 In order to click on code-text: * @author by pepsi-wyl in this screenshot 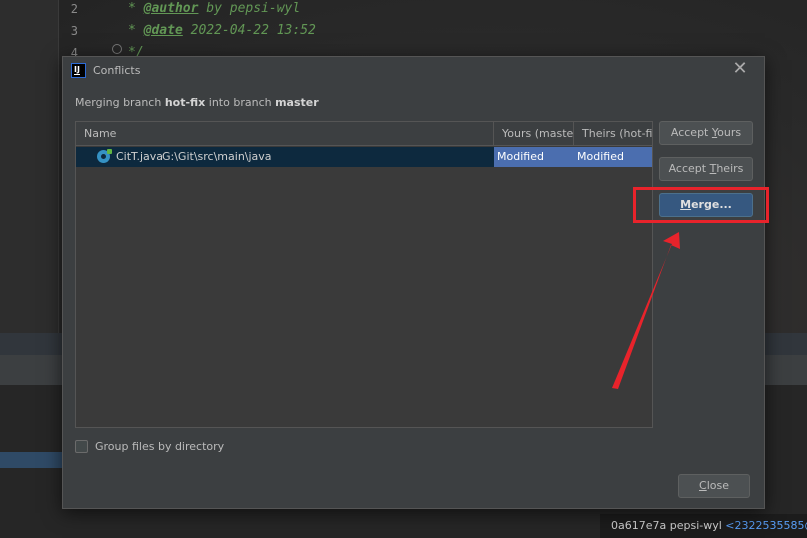, I will do `click(214, 8)`.